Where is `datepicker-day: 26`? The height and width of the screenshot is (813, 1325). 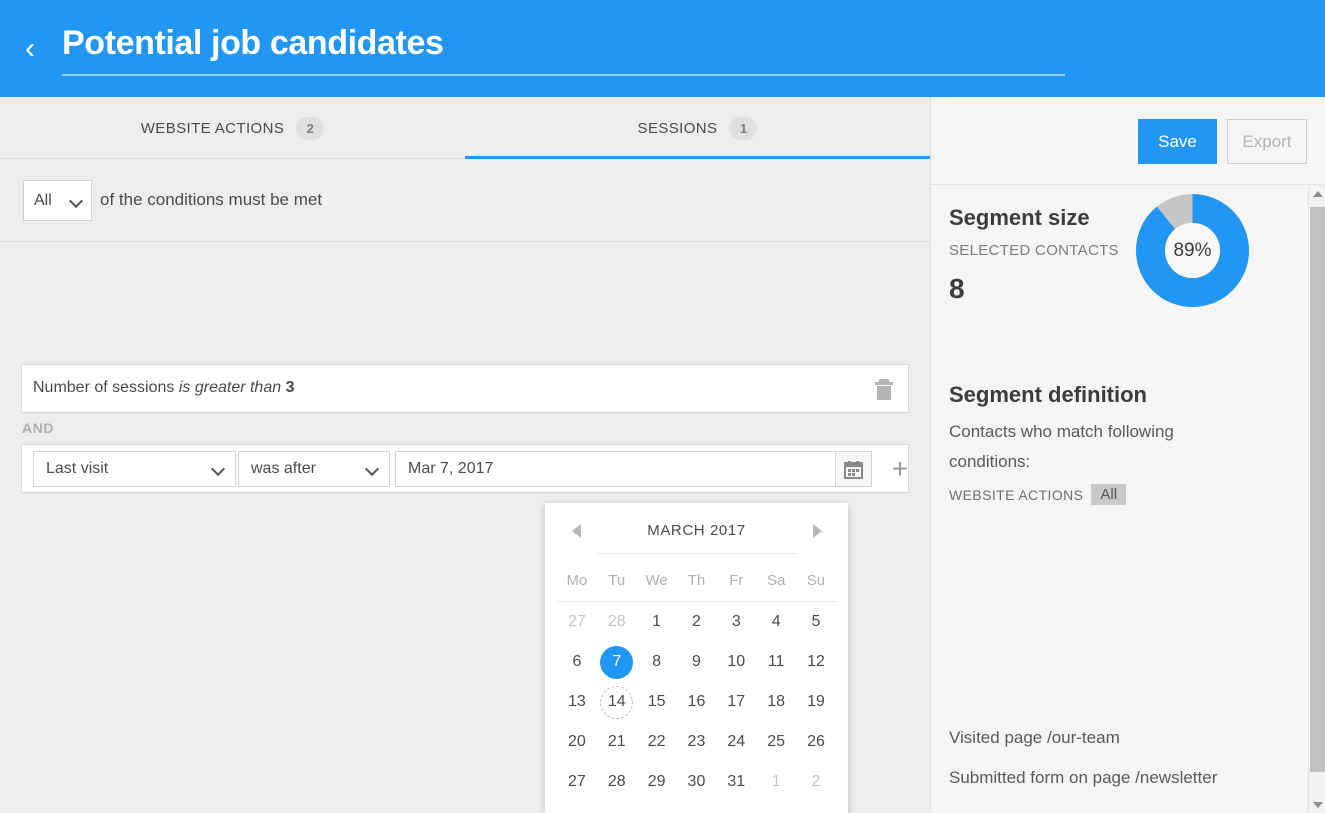
datepicker-day: 26 is located at coordinates (816, 742).